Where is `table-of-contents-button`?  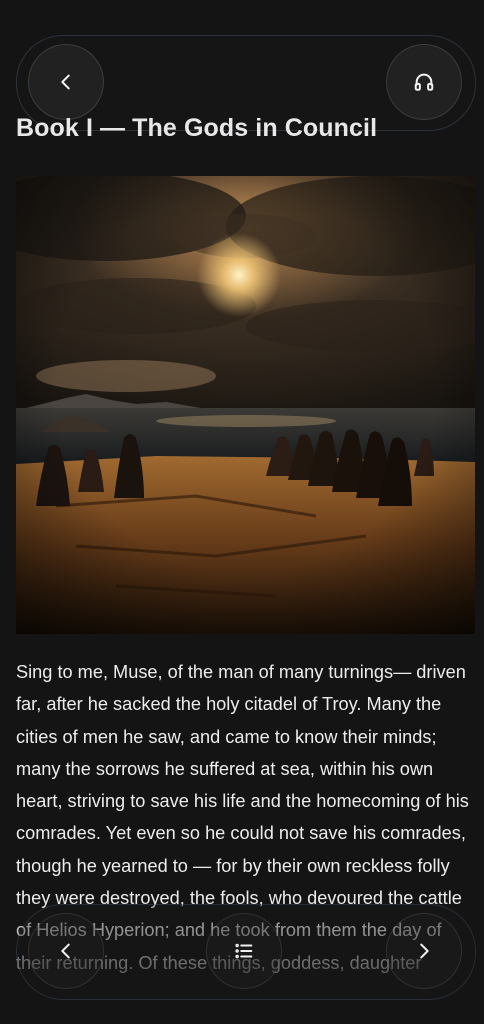 table-of-contents-button is located at coordinates (244, 951).